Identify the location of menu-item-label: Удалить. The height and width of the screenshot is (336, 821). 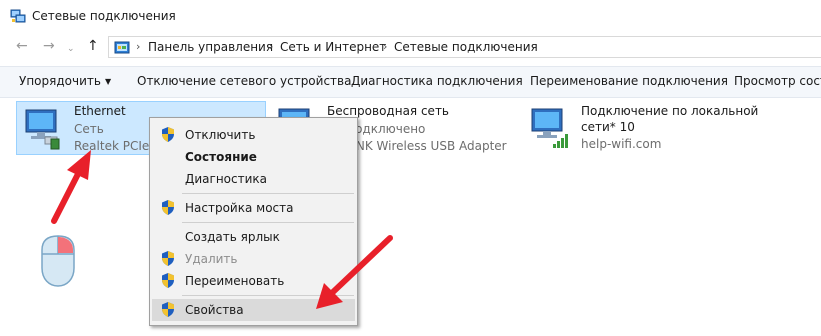
(211, 259).